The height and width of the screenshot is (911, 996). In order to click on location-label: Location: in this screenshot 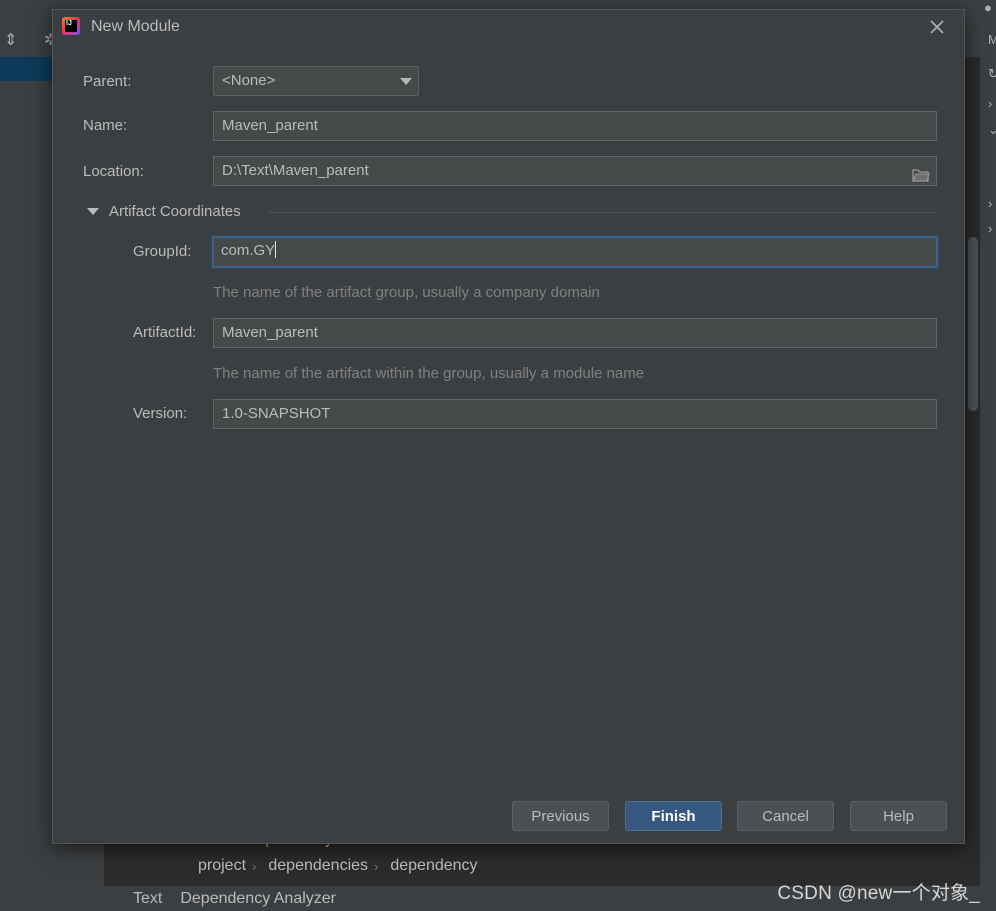, I will do `click(113, 171)`.